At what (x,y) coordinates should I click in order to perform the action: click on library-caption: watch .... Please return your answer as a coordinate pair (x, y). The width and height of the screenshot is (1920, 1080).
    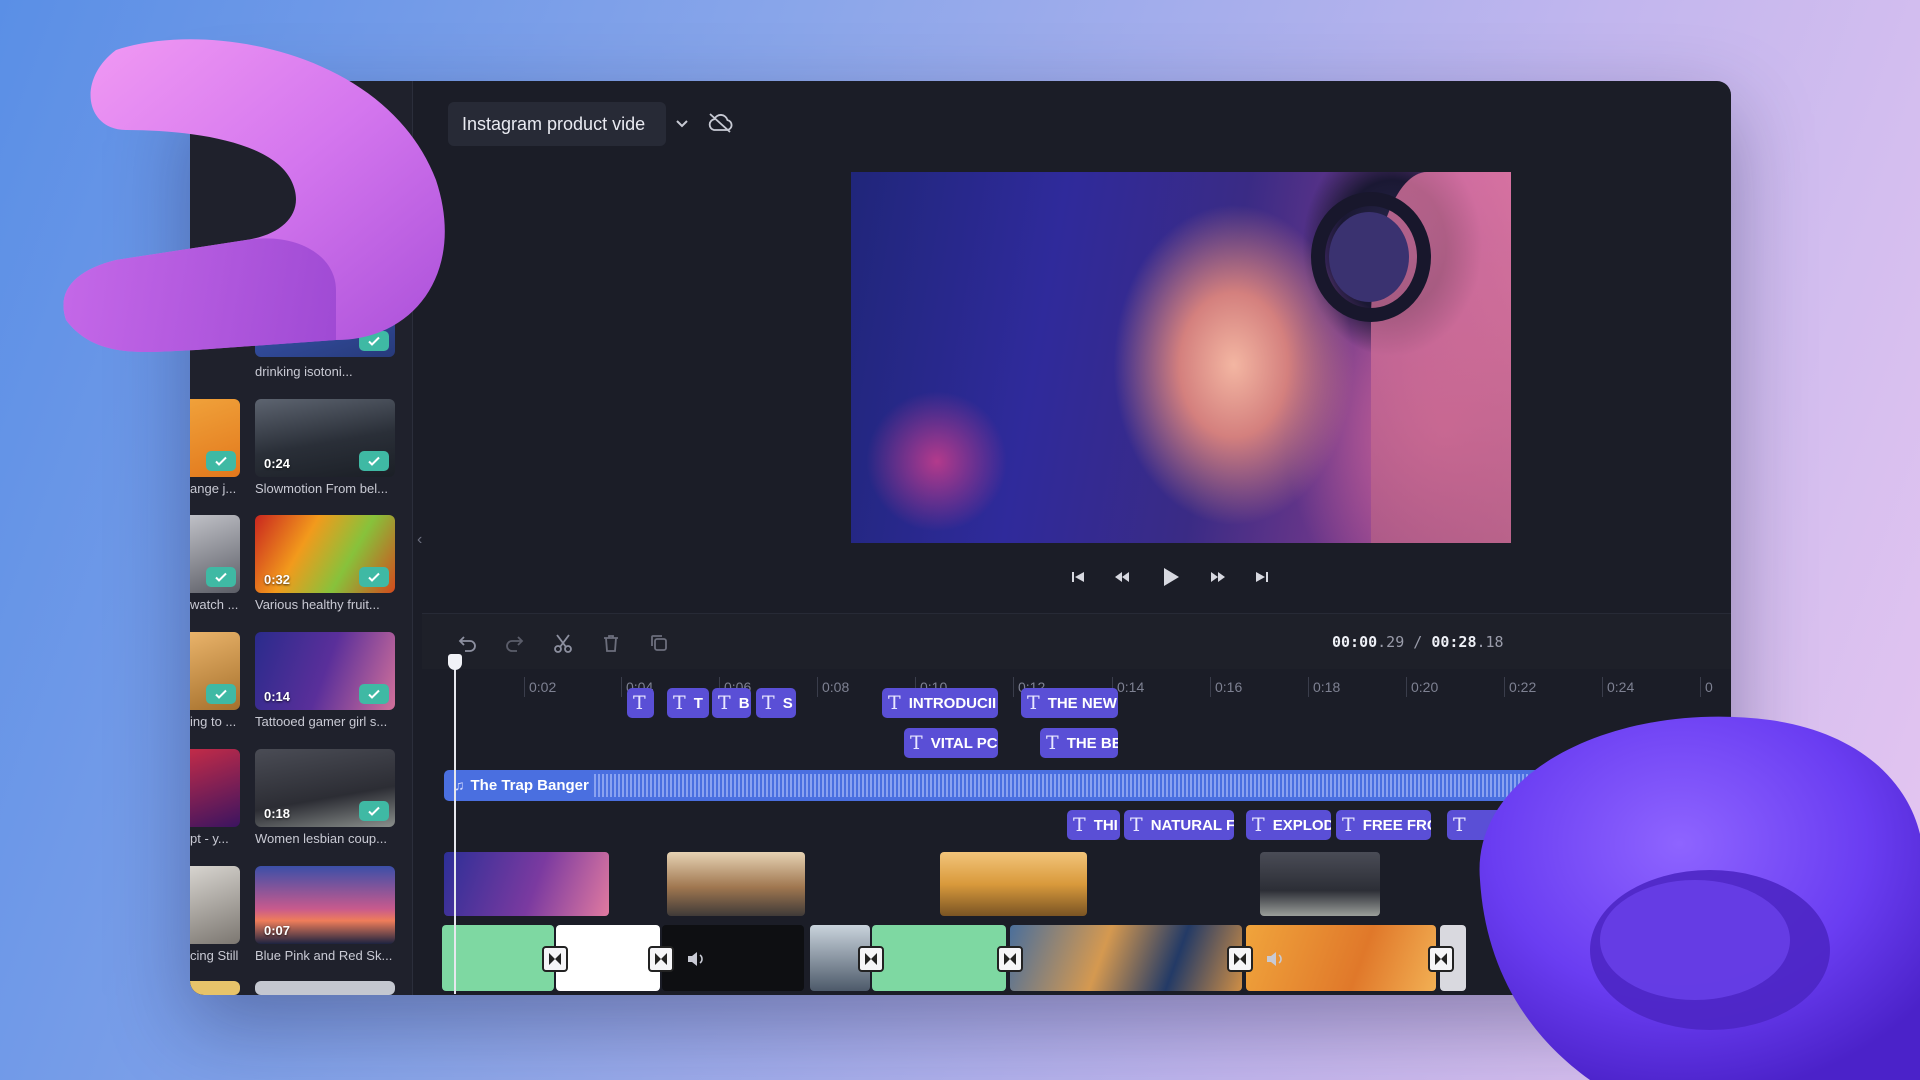
    Looking at the image, I should click on (214, 604).